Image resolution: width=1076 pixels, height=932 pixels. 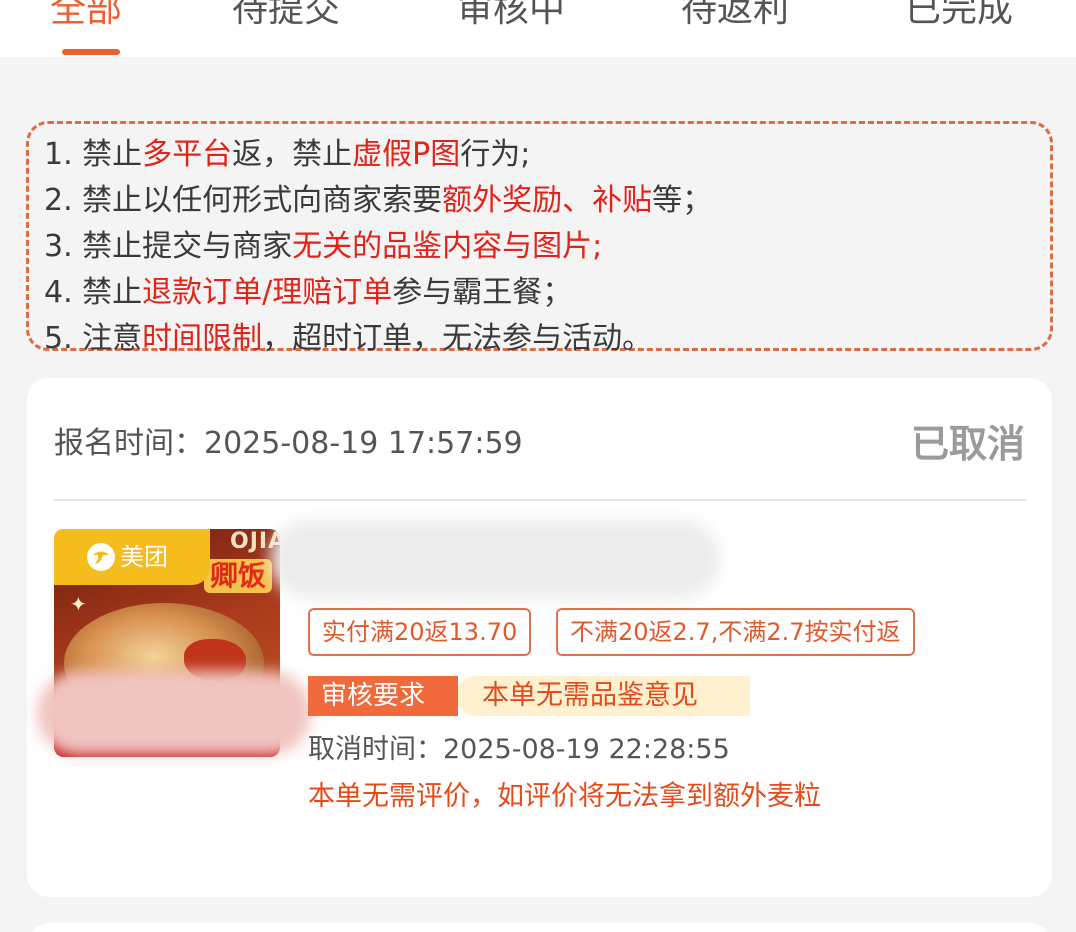 I want to click on rule-line-2: 2. 禁止以任何形式向商家索要额外奖励、补贴等；, so click(x=547, y=201).